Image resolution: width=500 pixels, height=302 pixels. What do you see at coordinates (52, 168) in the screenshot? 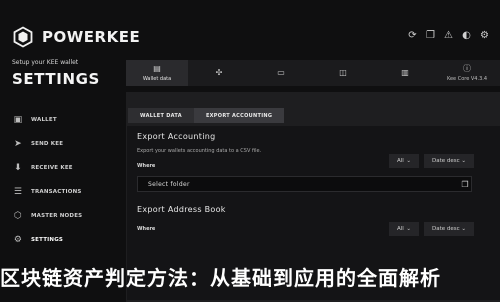
I see `sidebar-item-label: RECEIVE KEE` at bounding box center [52, 168].